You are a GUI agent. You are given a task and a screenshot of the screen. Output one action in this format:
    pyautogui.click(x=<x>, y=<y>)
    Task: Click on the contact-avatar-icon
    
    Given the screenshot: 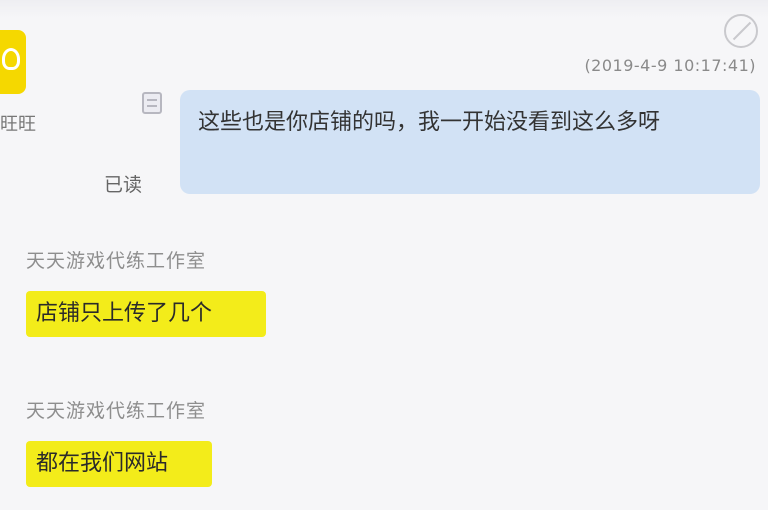 What is the action you would take?
    pyautogui.click(x=13, y=62)
    